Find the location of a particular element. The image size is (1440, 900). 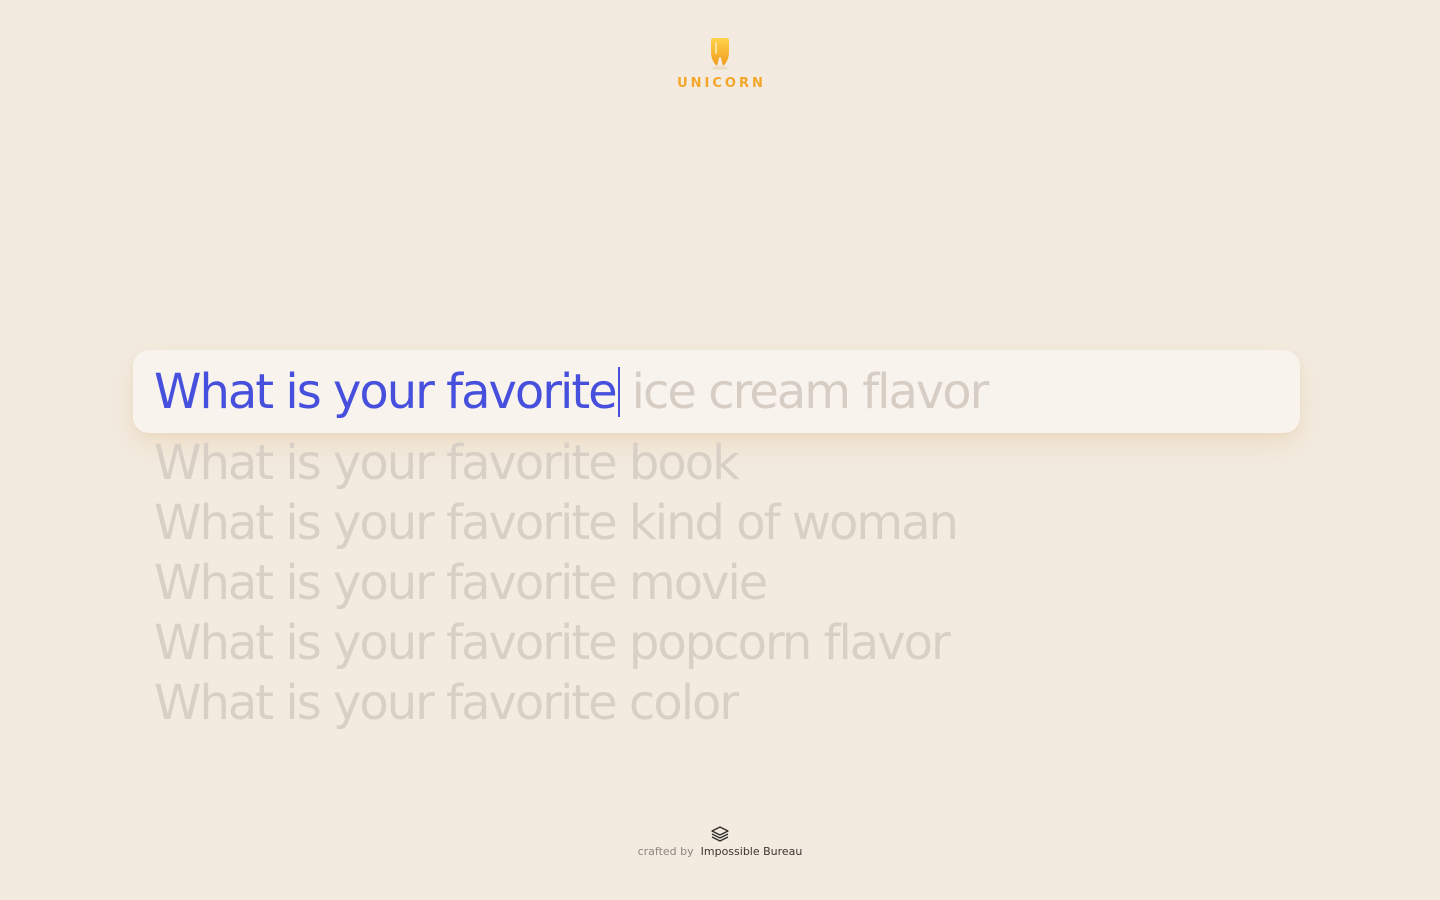

autocomplete-hint: ice cream flavor is located at coordinates (810, 391).